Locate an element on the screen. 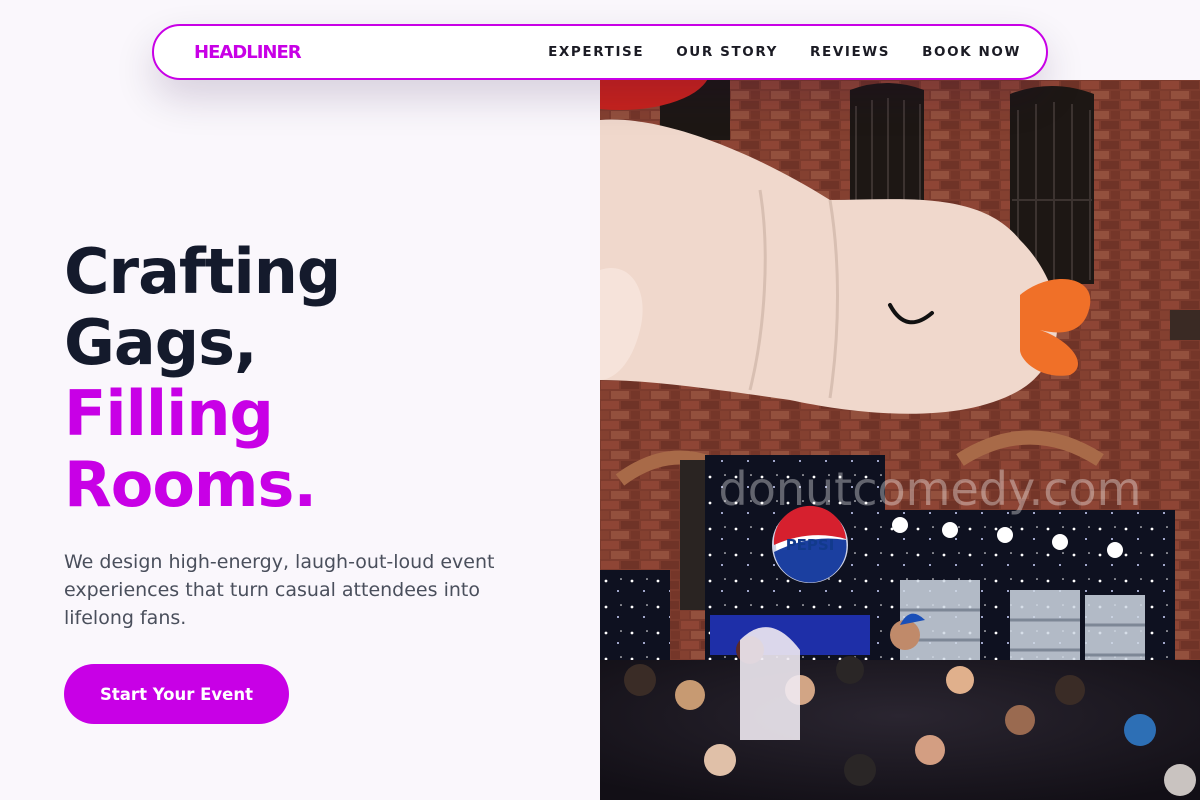 The image size is (1200, 800). nav-link-our-story: OUR STORY is located at coordinates (727, 52).